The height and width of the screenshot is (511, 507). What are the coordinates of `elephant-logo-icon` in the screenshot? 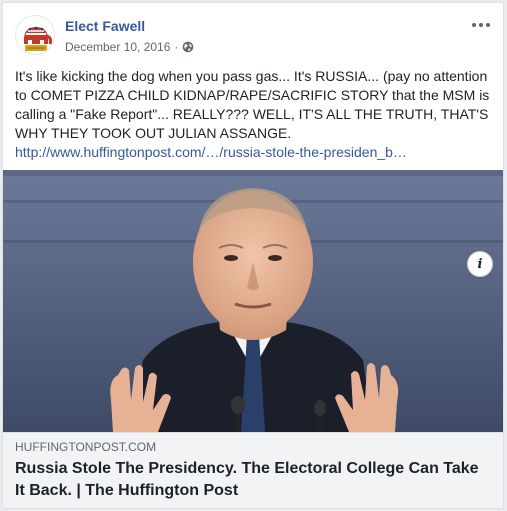 It's located at (35, 35).